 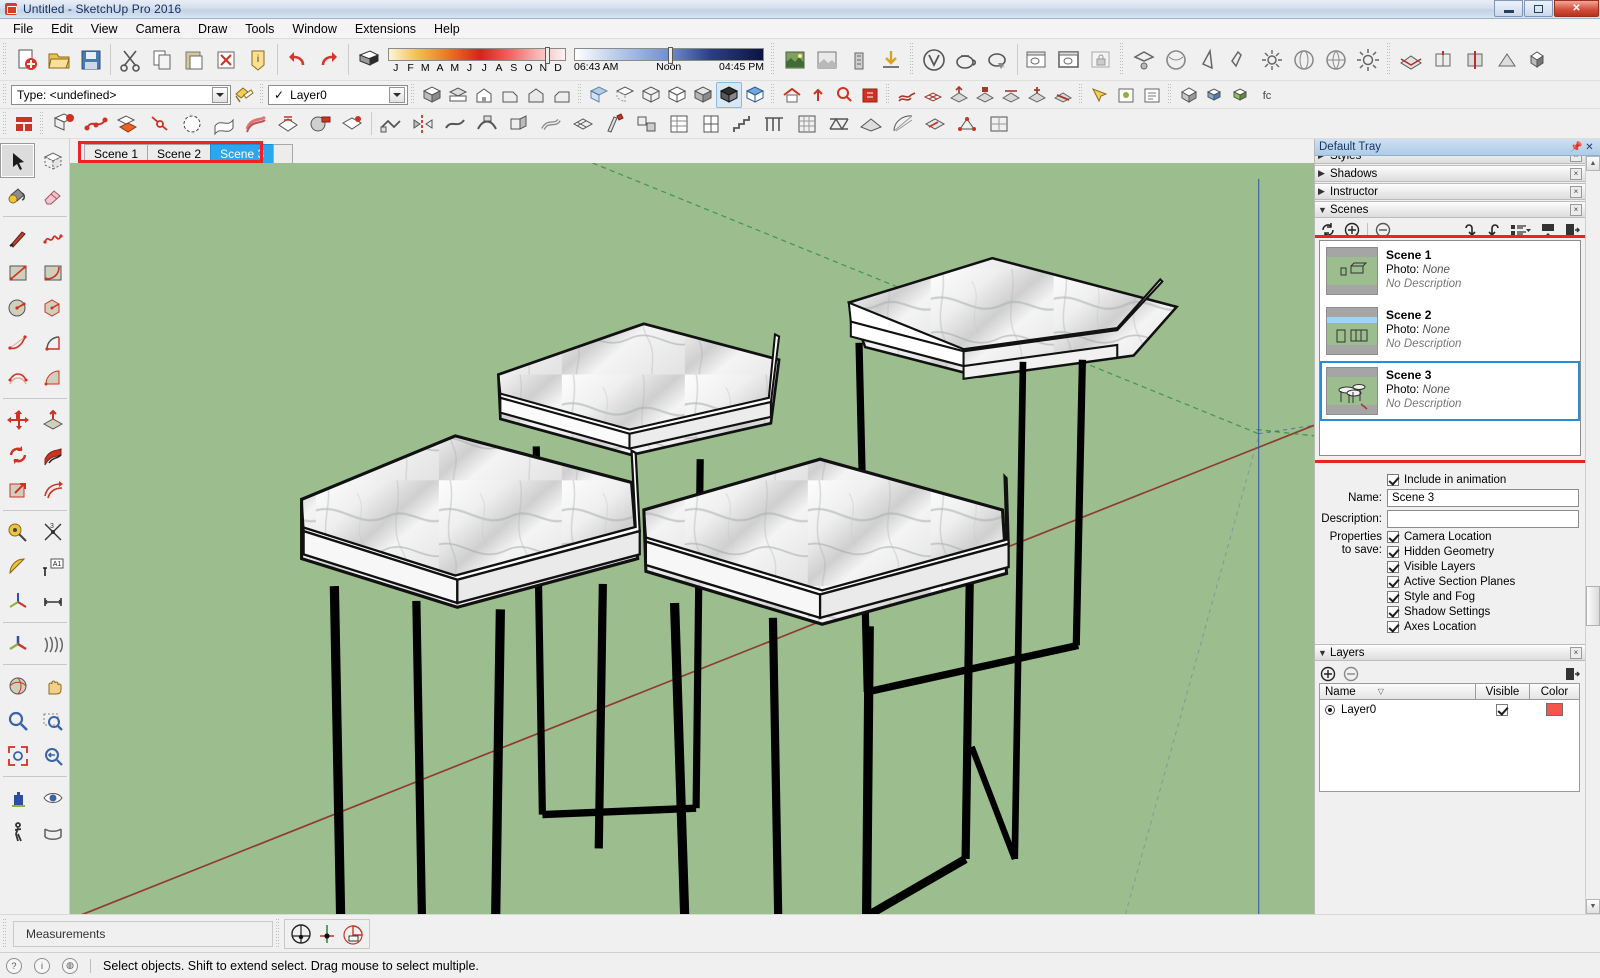 I want to click on move-scene-up-icon, so click(x=1470, y=230).